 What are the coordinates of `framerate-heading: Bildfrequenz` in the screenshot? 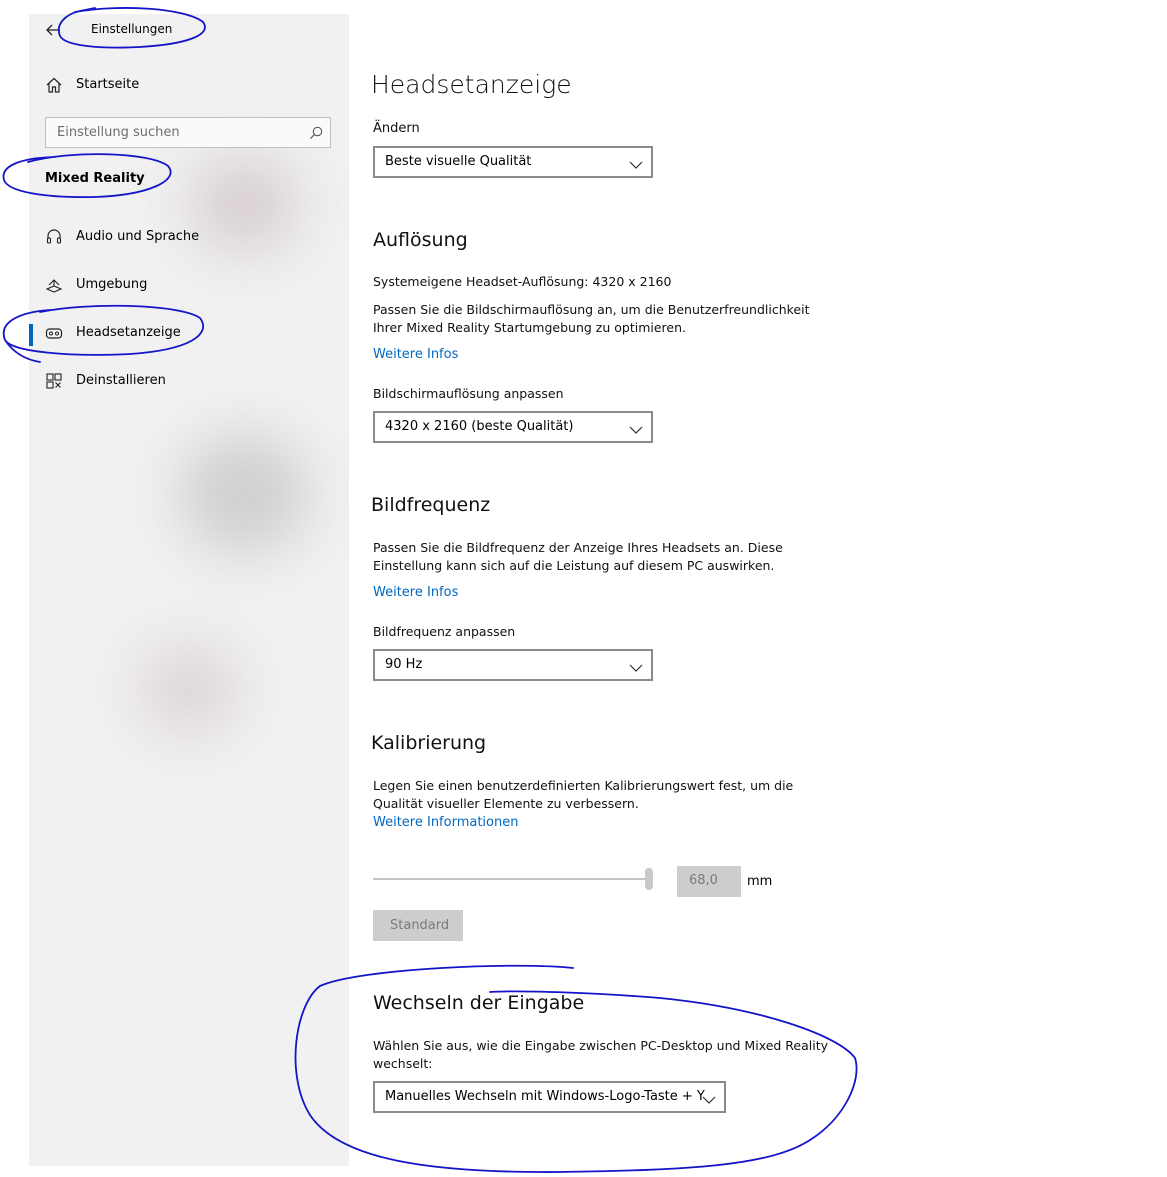 It's located at (431, 505).